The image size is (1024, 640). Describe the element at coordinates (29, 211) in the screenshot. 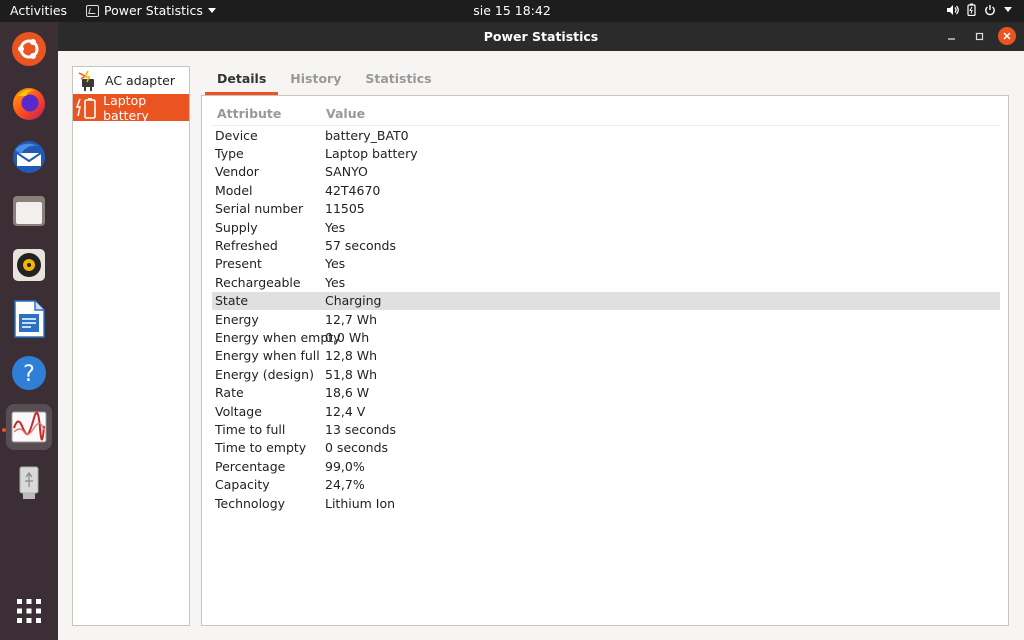

I see `dock-files` at that location.